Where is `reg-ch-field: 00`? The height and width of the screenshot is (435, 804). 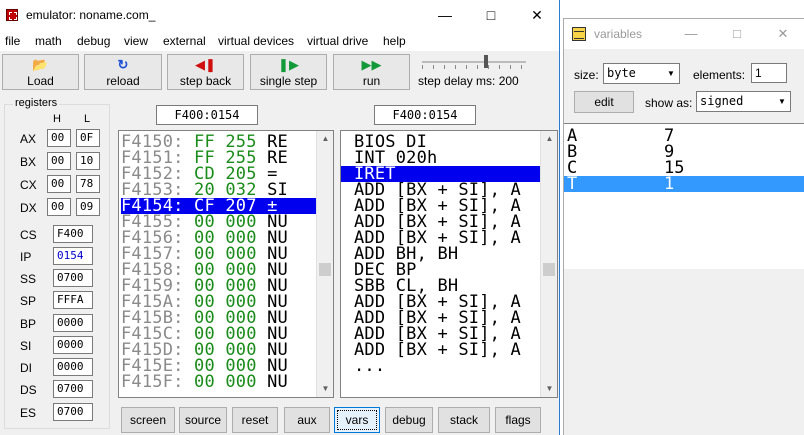 reg-ch-field: 00 is located at coordinates (59, 184).